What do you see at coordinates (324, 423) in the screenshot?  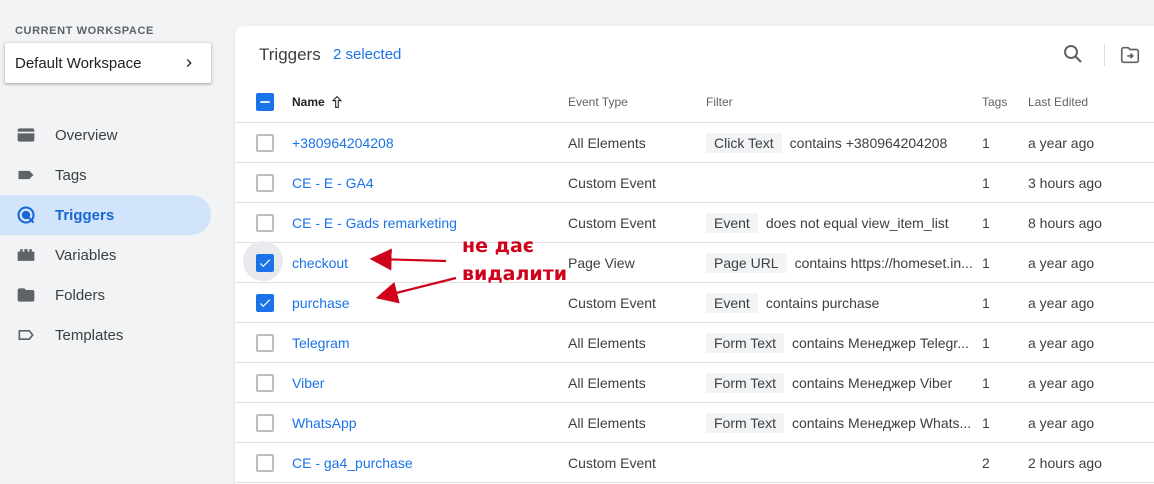 I see `trigger-name-link: WhatsApp` at bounding box center [324, 423].